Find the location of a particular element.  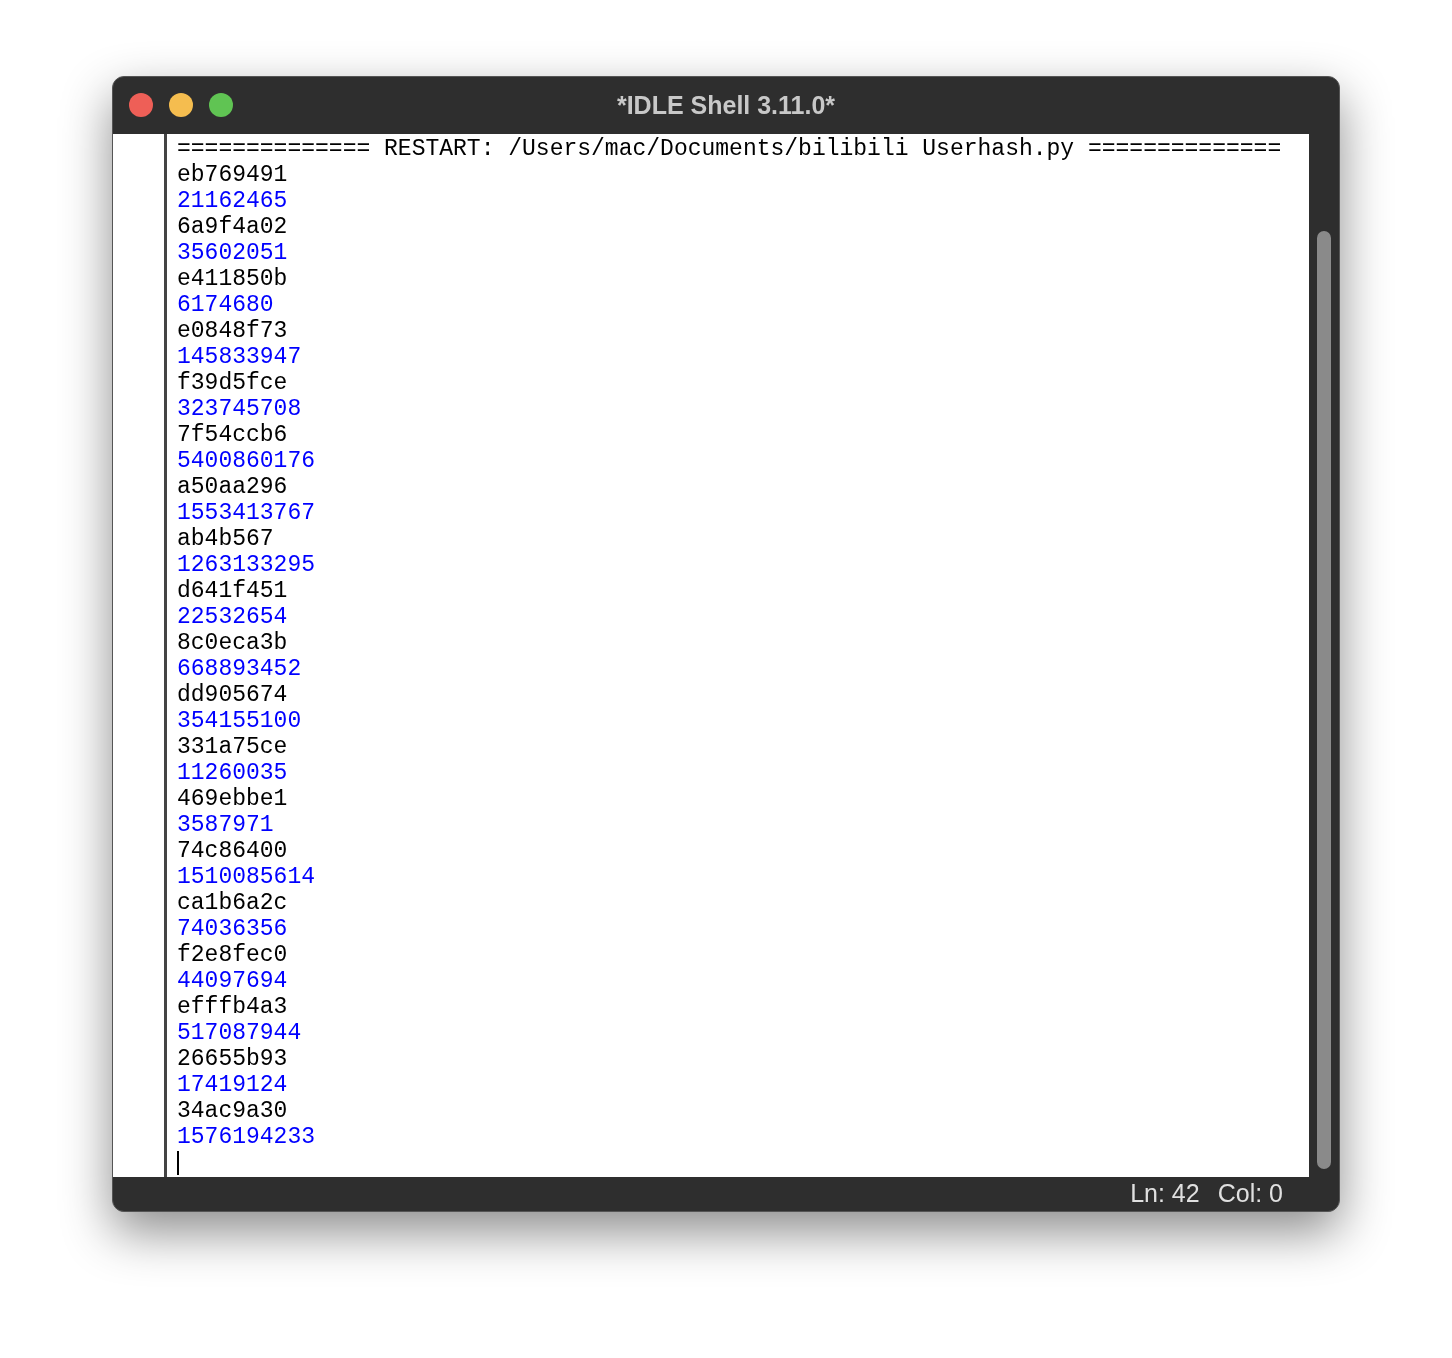

output-line: 517087944 is located at coordinates (239, 1033).